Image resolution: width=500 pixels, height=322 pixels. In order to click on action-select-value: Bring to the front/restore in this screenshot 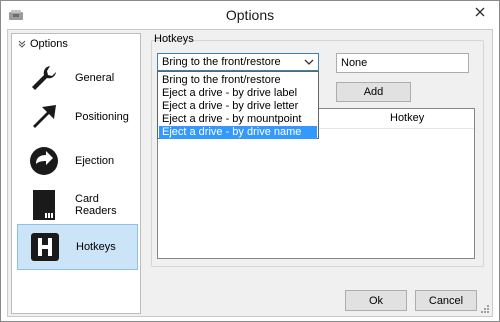, I will do `click(221, 62)`.